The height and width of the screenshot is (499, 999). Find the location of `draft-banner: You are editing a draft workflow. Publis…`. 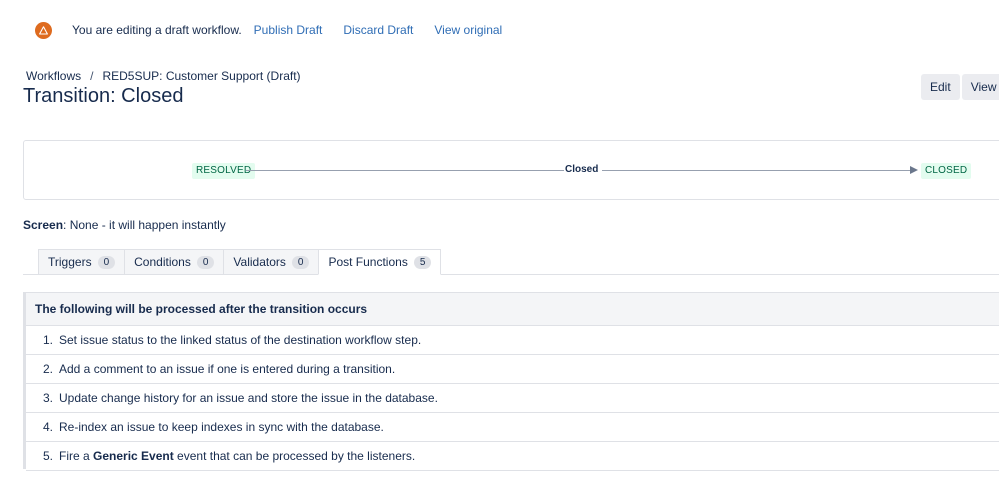

draft-banner: You are editing a draft workflow. Publis… is located at coordinates (279, 30).